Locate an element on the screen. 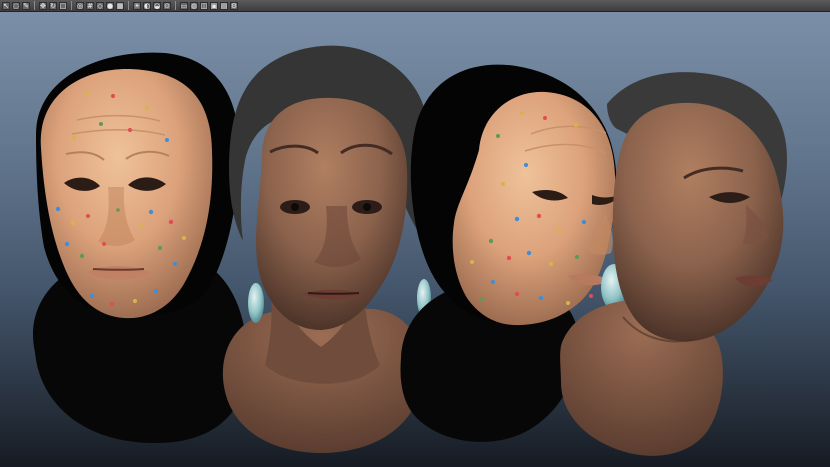  rotate-icon: ↻ is located at coordinates (53, 5).